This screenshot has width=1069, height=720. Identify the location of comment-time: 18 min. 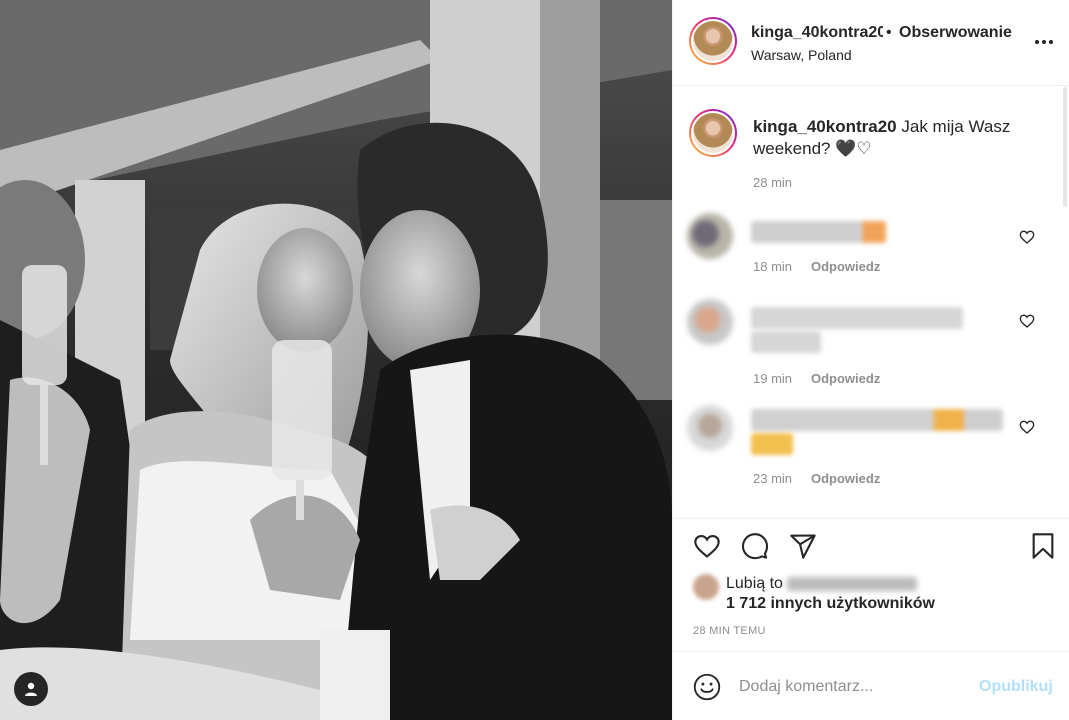
(772, 266).